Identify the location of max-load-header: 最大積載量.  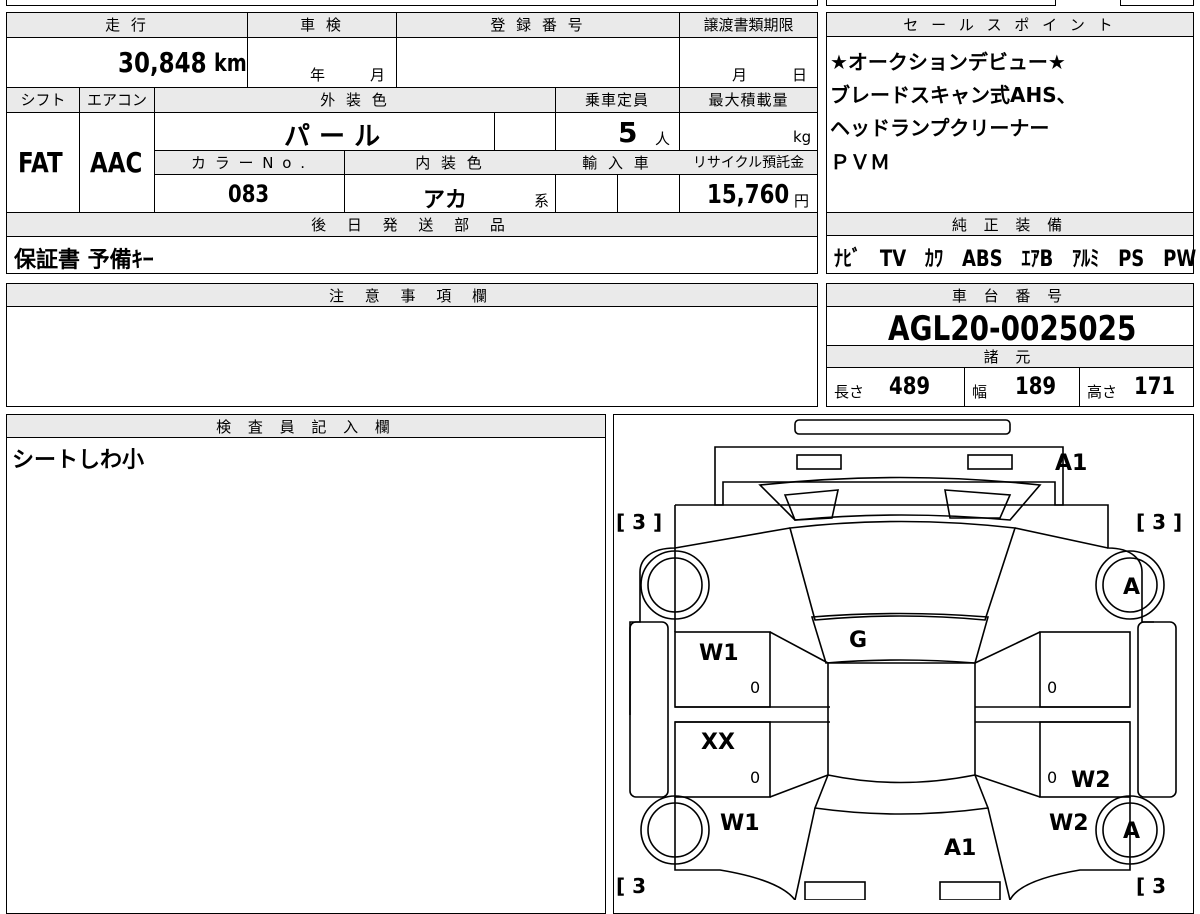
(748, 100).